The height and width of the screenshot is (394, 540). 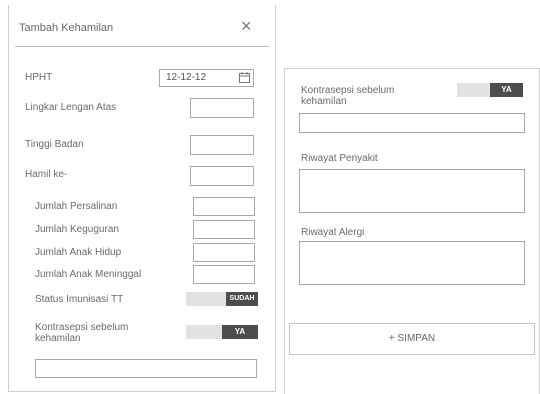 What do you see at coordinates (222, 176) in the screenshot?
I see `hamil-ke-input` at bounding box center [222, 176].